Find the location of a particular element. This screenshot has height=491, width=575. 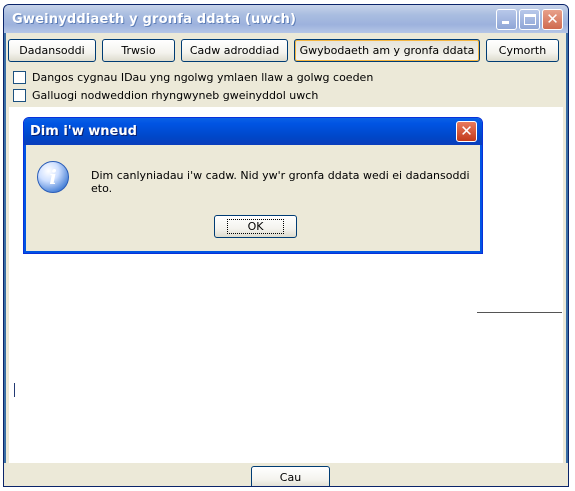

window-close-button: ✕ is located at coordinates (552, 19).